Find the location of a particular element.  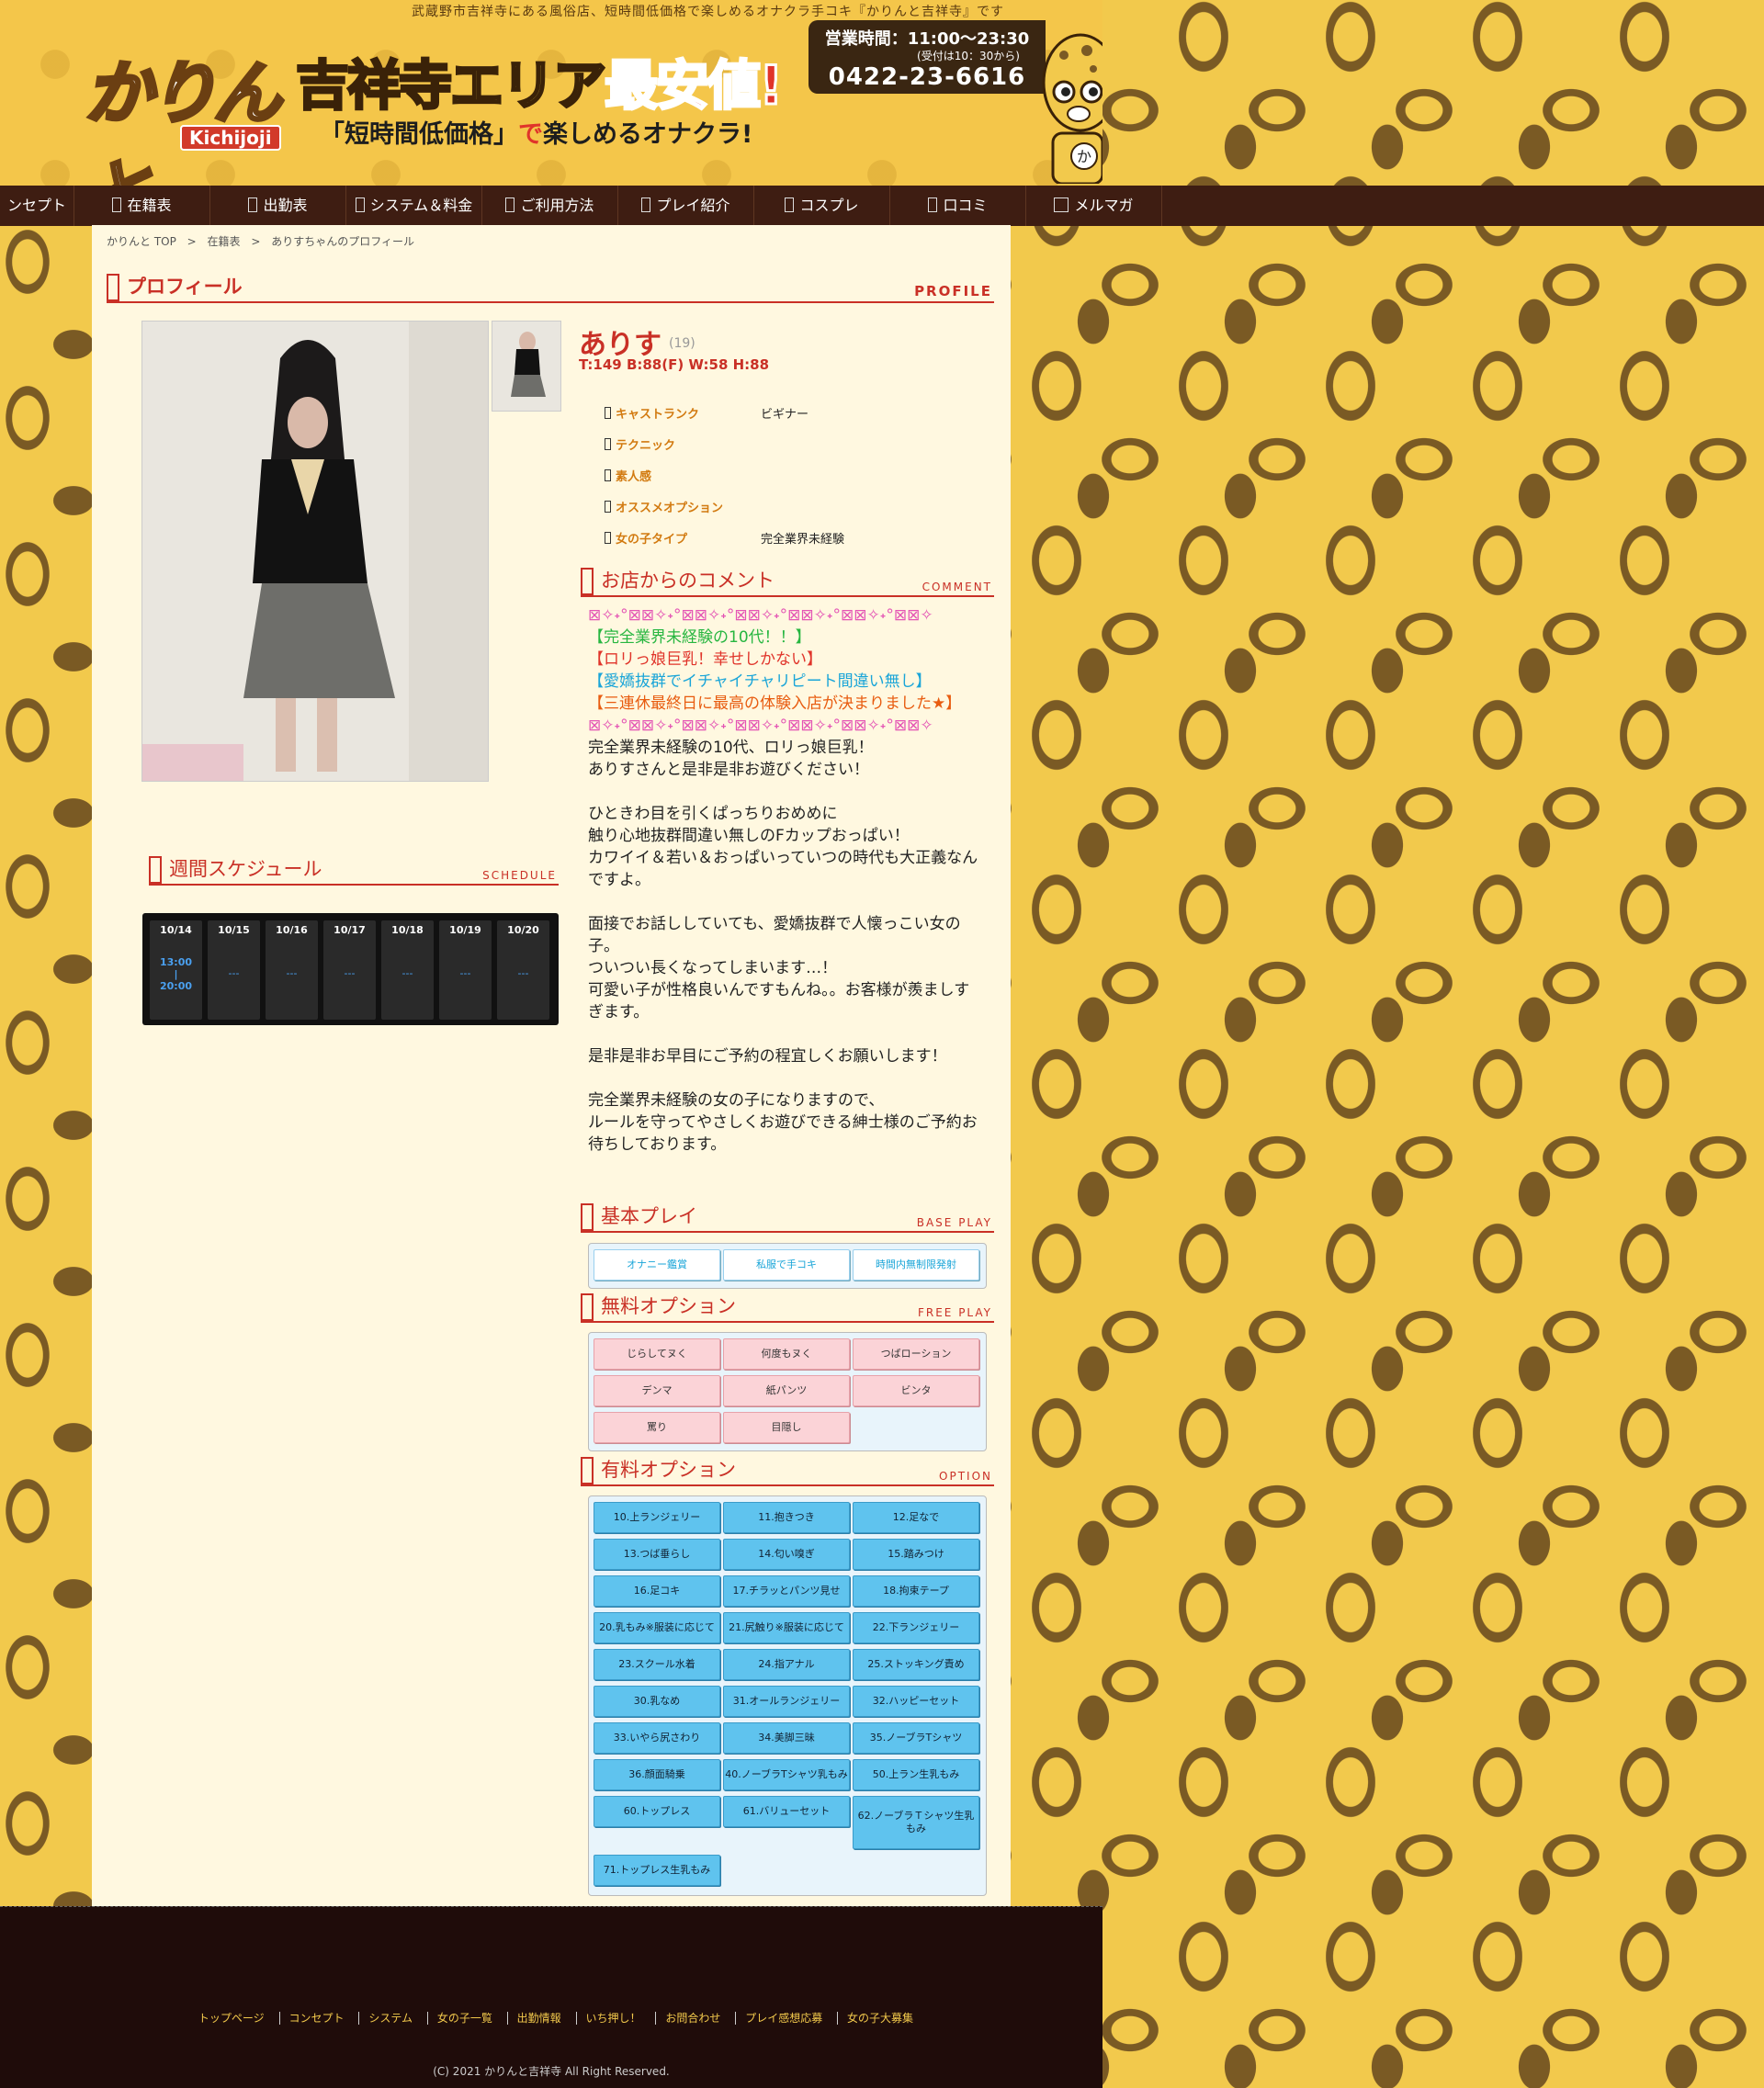

nav-label: コスプレ is located at coordinates (829, 205).